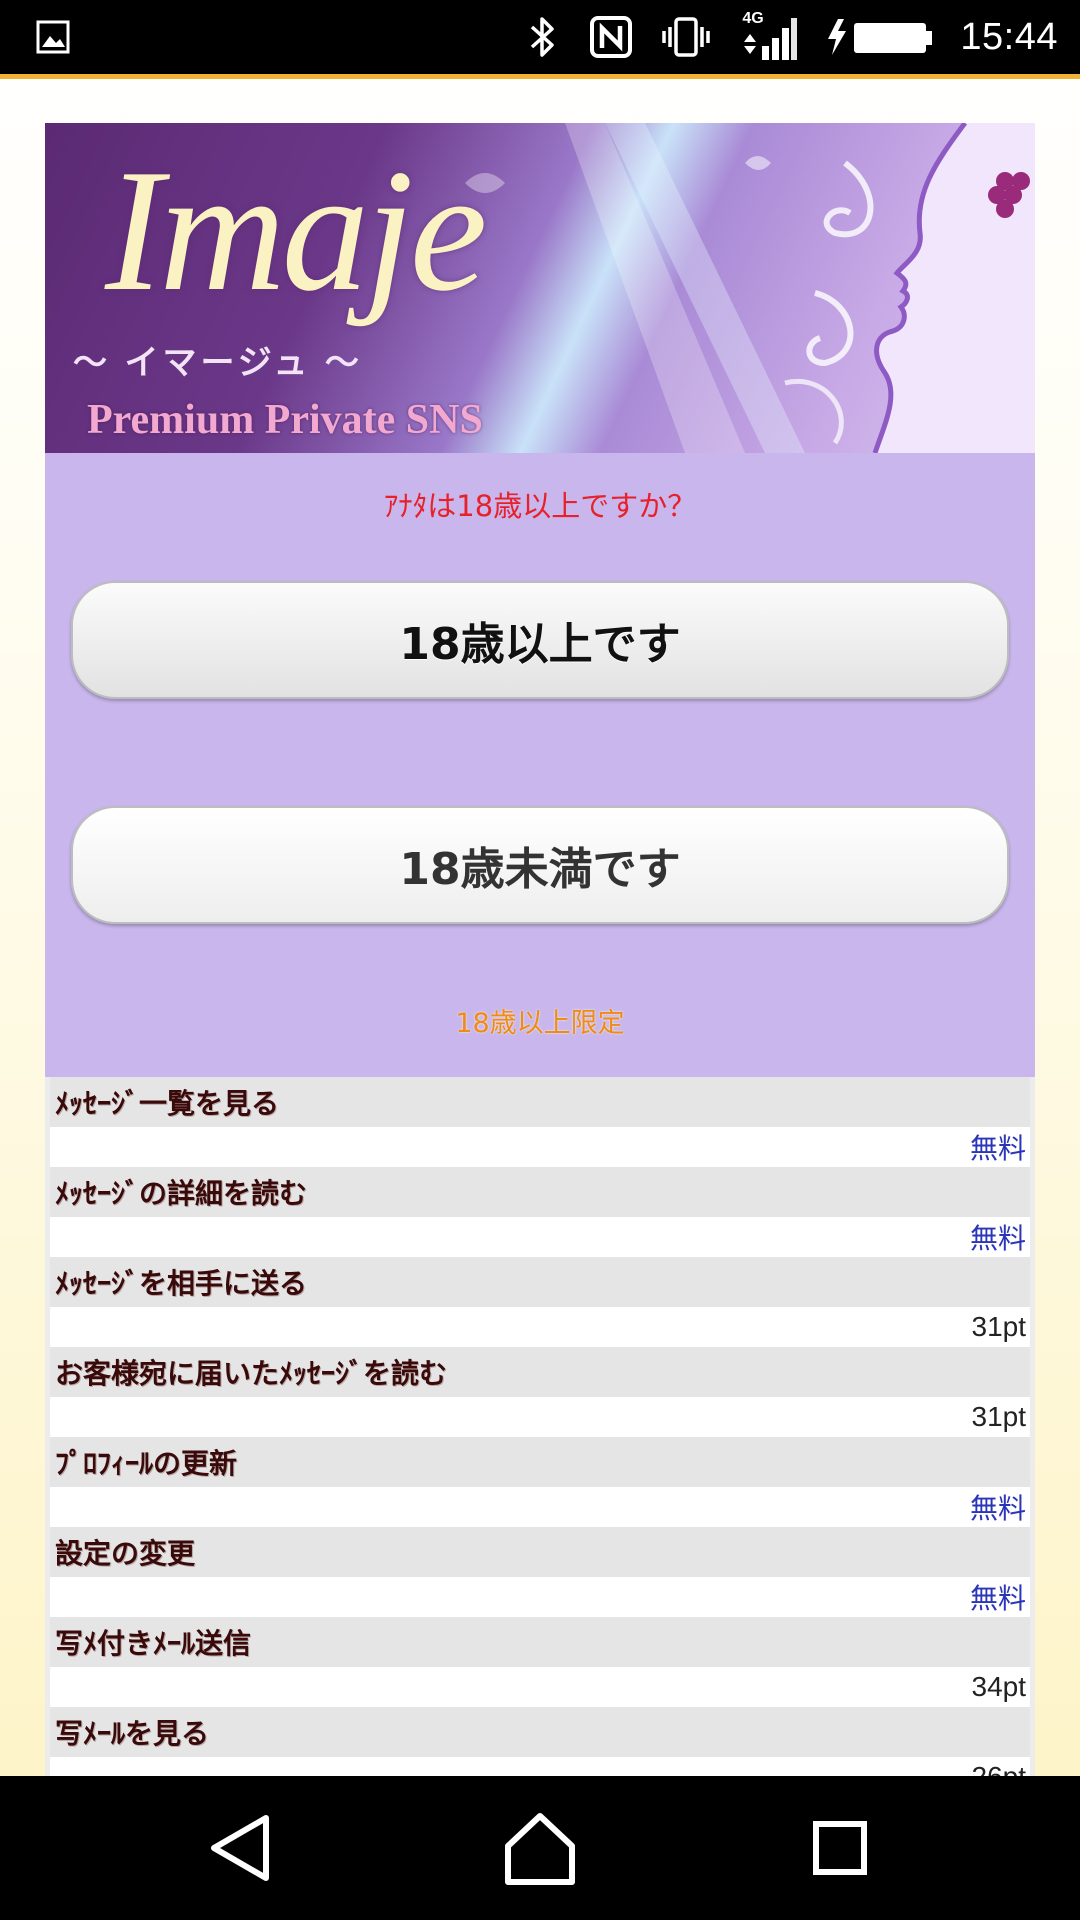 This screenshot has height=1920, width=1080. What do you see at coordinates (880, 37) in the screenshot?
I see `battery-charging-icon` at bounding box center [880, 37].